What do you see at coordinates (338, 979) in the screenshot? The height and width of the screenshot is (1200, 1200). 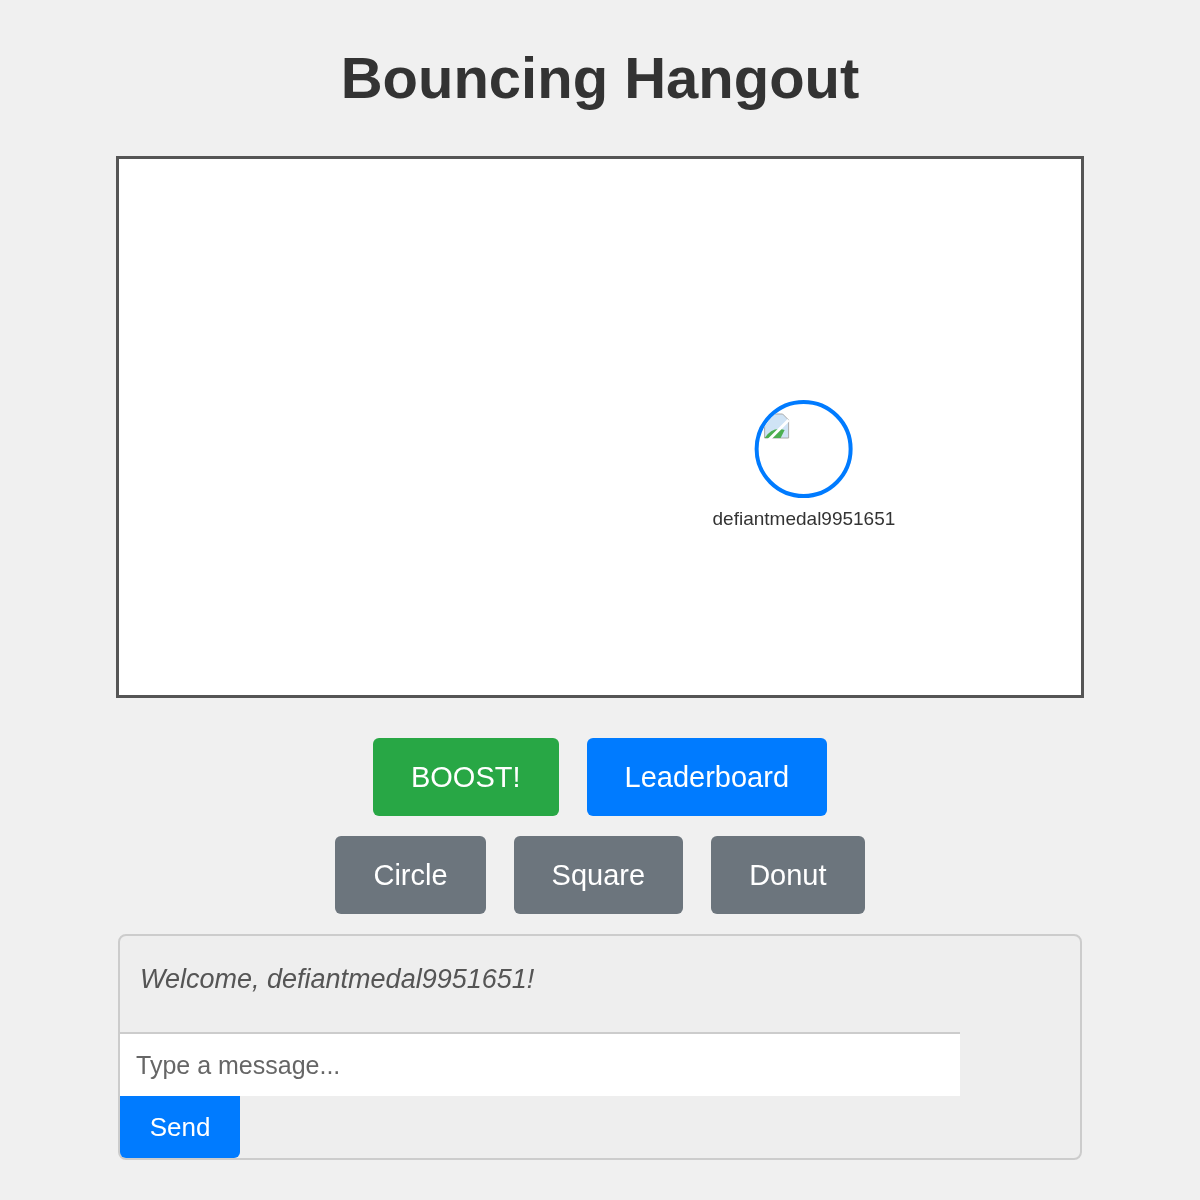 I see `chat-message: Welcome, defiantmedal9951651!` at bounding box center [338, 979].